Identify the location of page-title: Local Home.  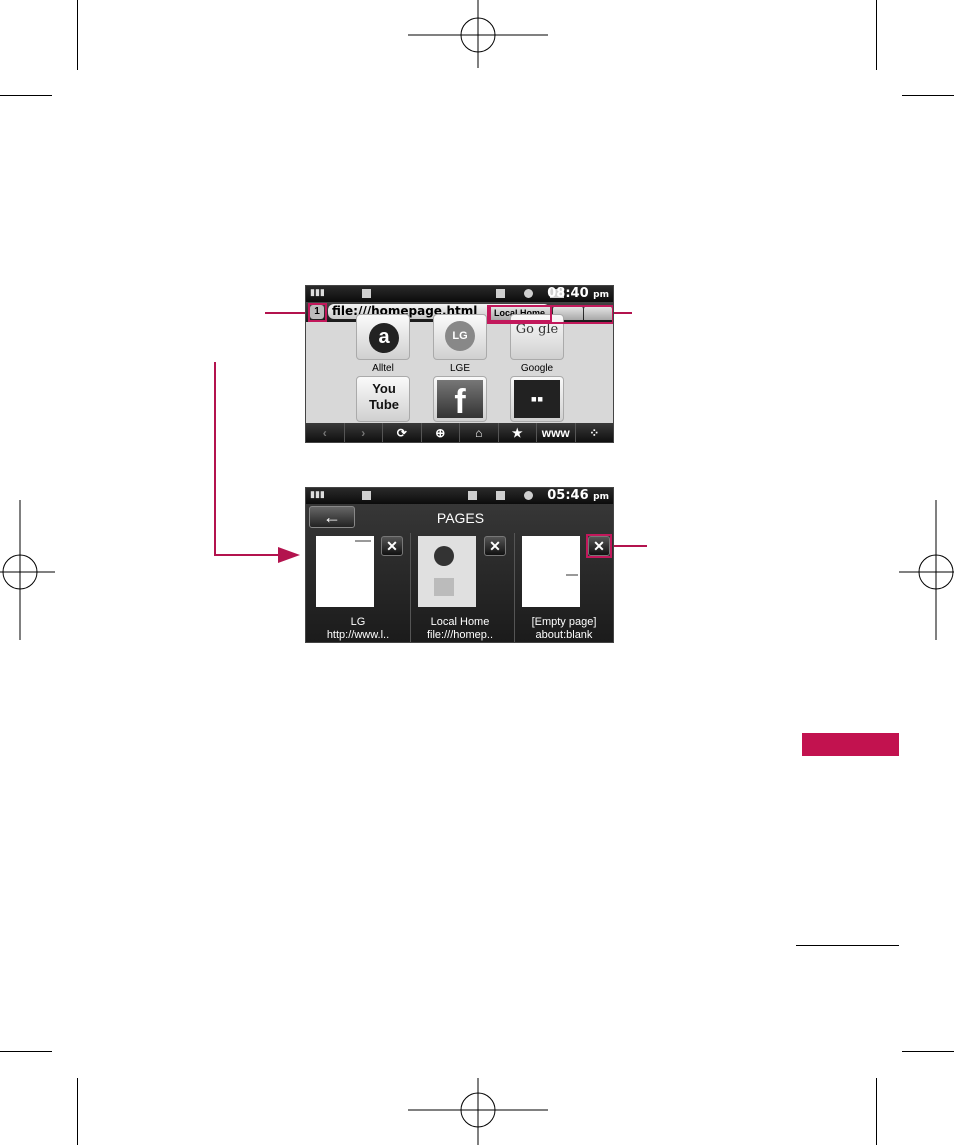
(460, 622).